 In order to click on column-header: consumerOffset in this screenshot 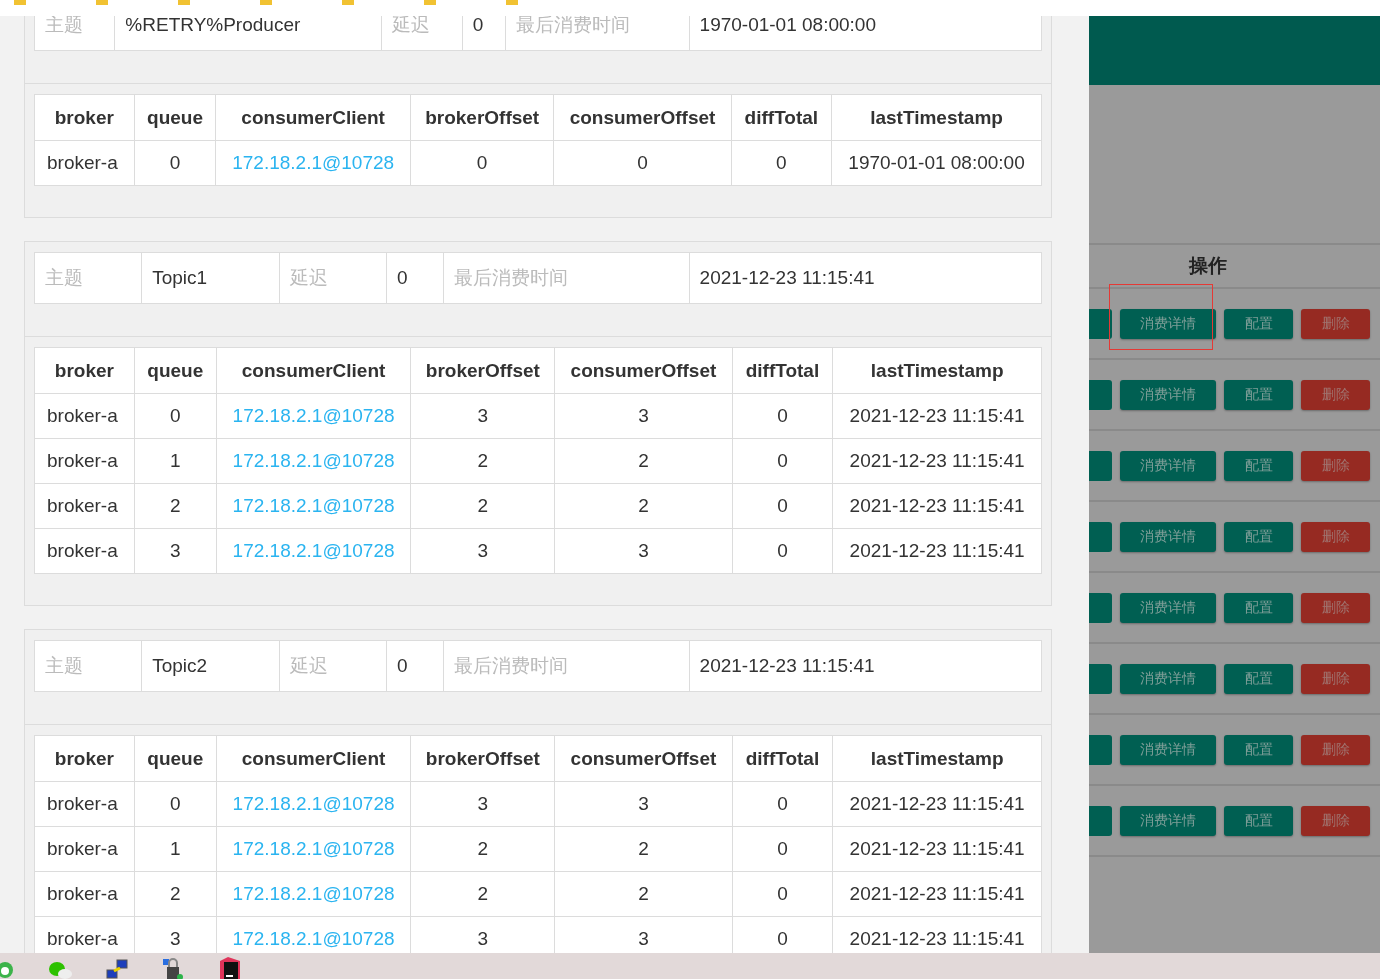, I will do `click(642, 117)`.